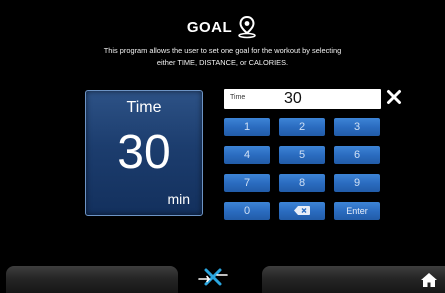 The image size is (445, 293). I want to click on goal-entry-field: Time 30, so click(302, 99).